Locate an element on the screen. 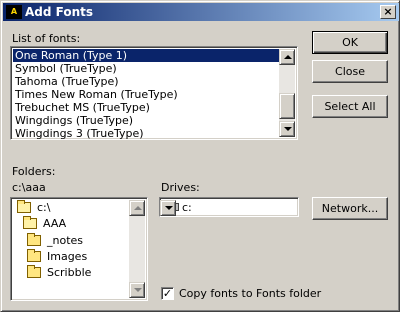 The width and height of the screenshot is (400, 312). close-window-button: × is located at coordinates (388, 12).